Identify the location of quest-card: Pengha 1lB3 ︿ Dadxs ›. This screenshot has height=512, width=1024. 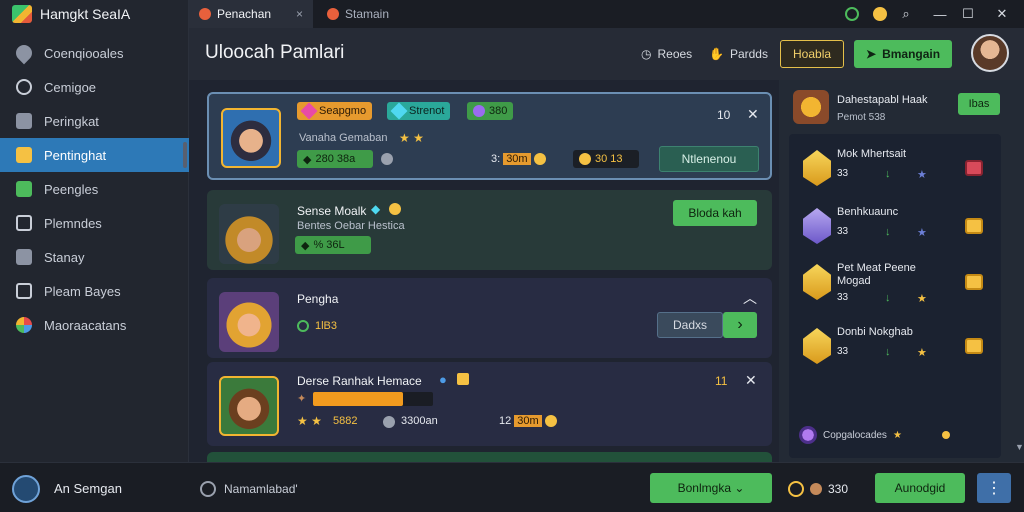
(489, 318).